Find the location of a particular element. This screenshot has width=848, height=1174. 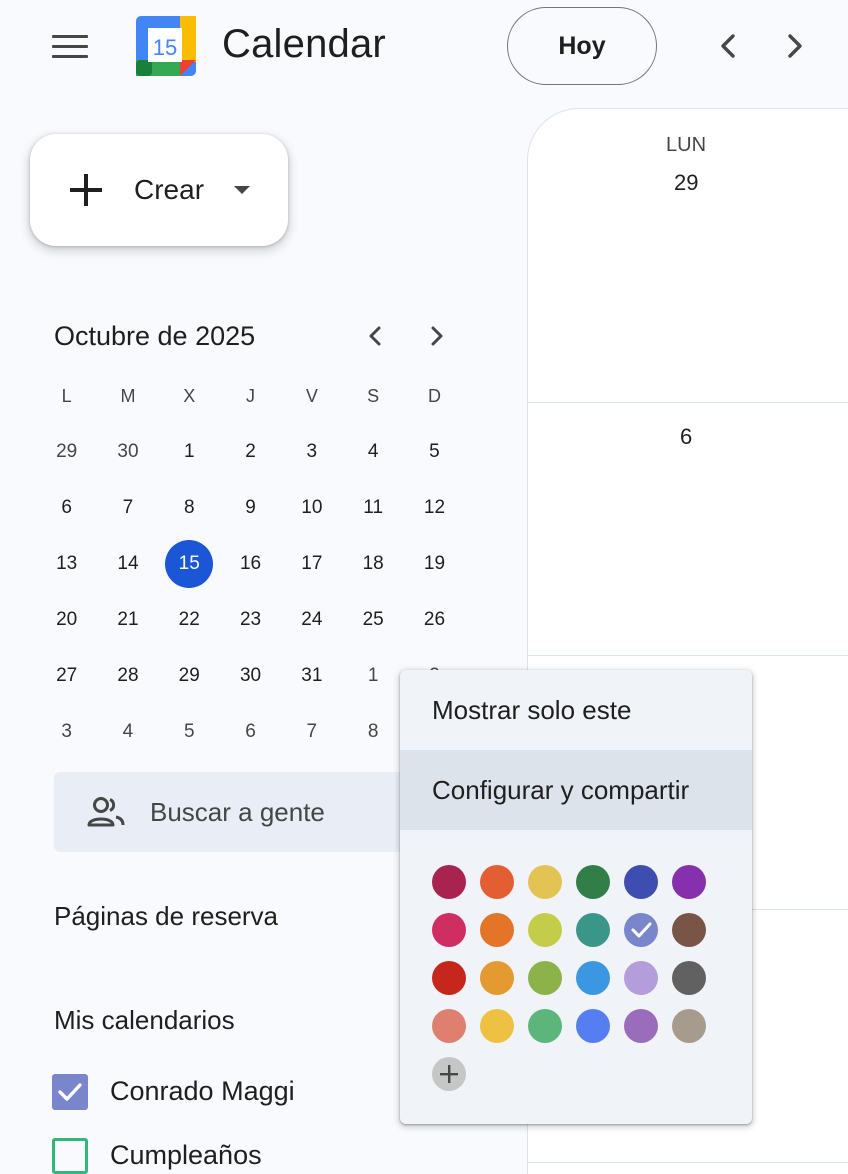

mini-day-cell: 20 is located at coordinates (66, 620).